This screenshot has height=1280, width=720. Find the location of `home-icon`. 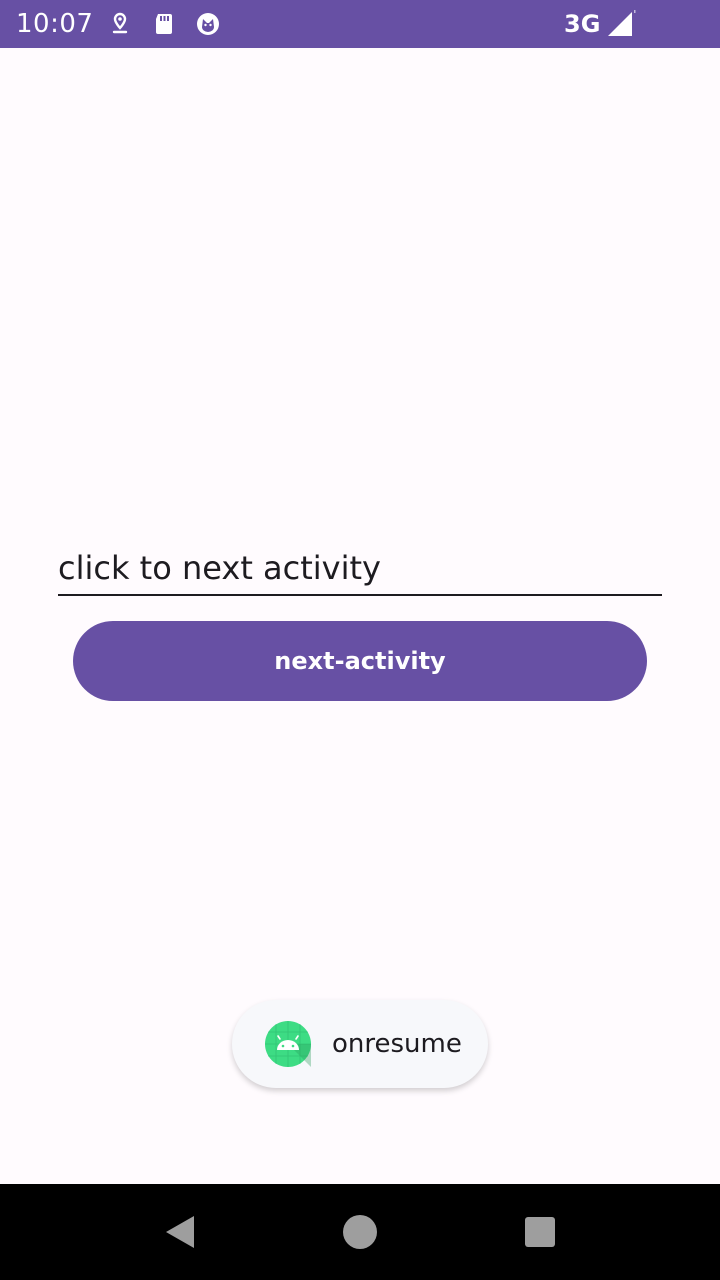

home-icon is located at coordinates (360, 1232).